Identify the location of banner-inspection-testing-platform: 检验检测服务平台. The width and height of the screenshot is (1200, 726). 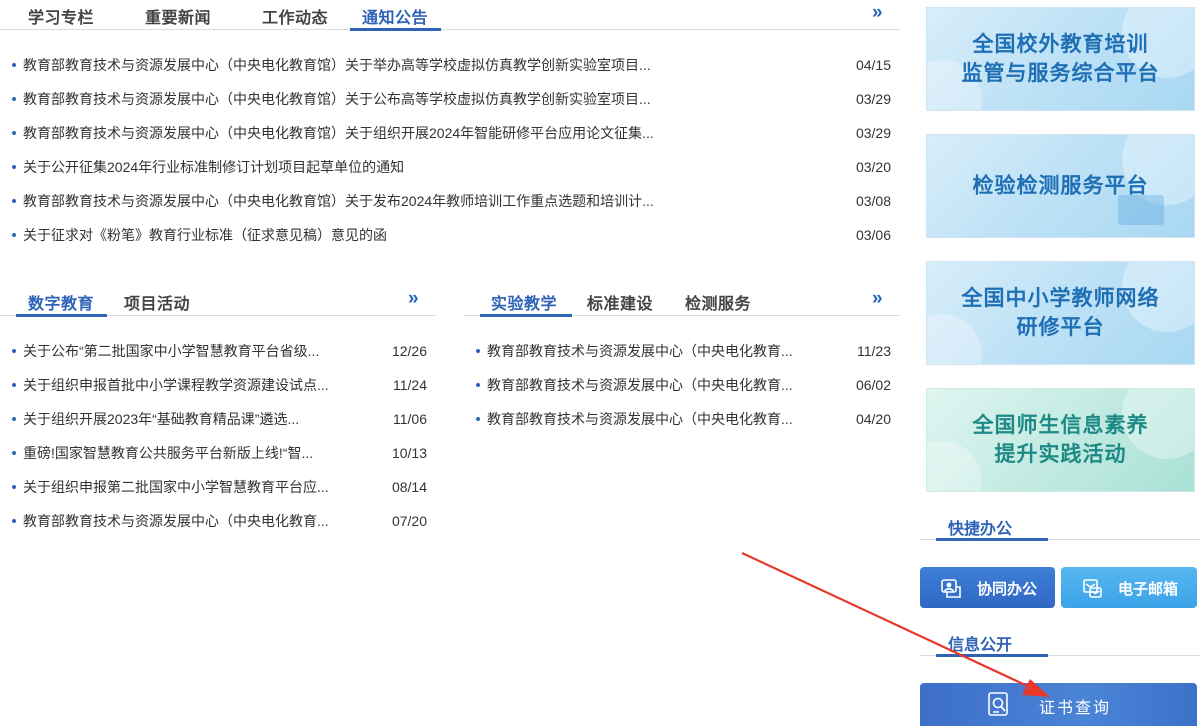
(1060, 186).